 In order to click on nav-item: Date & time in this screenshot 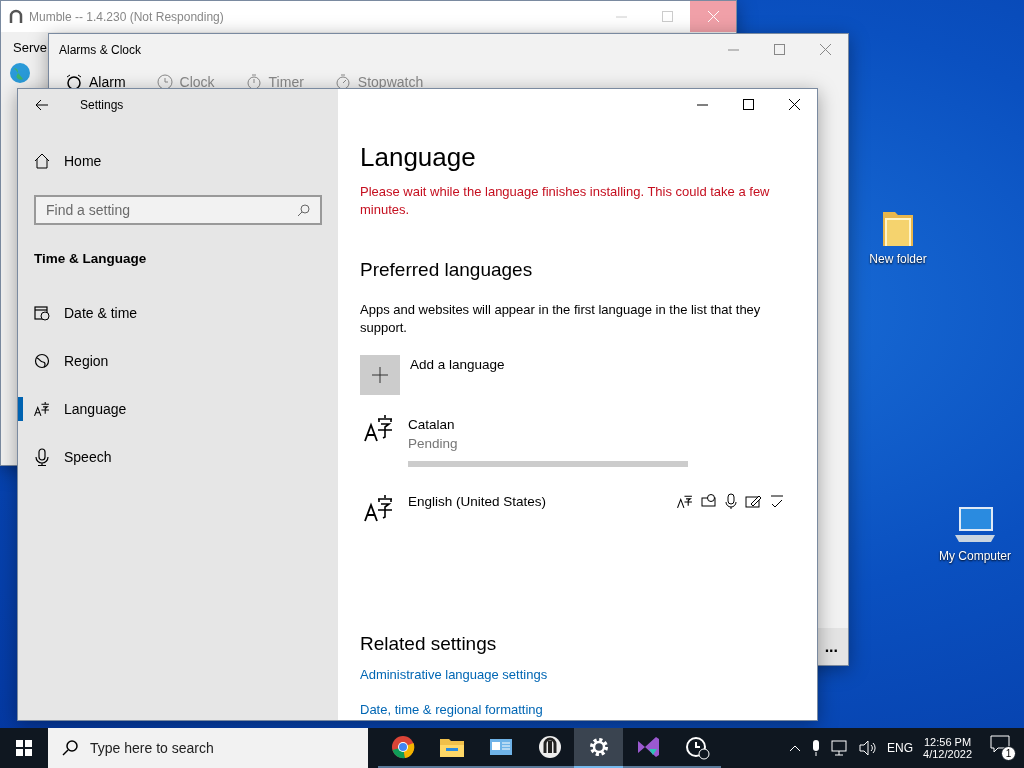, I will do `click(178, 313)`.